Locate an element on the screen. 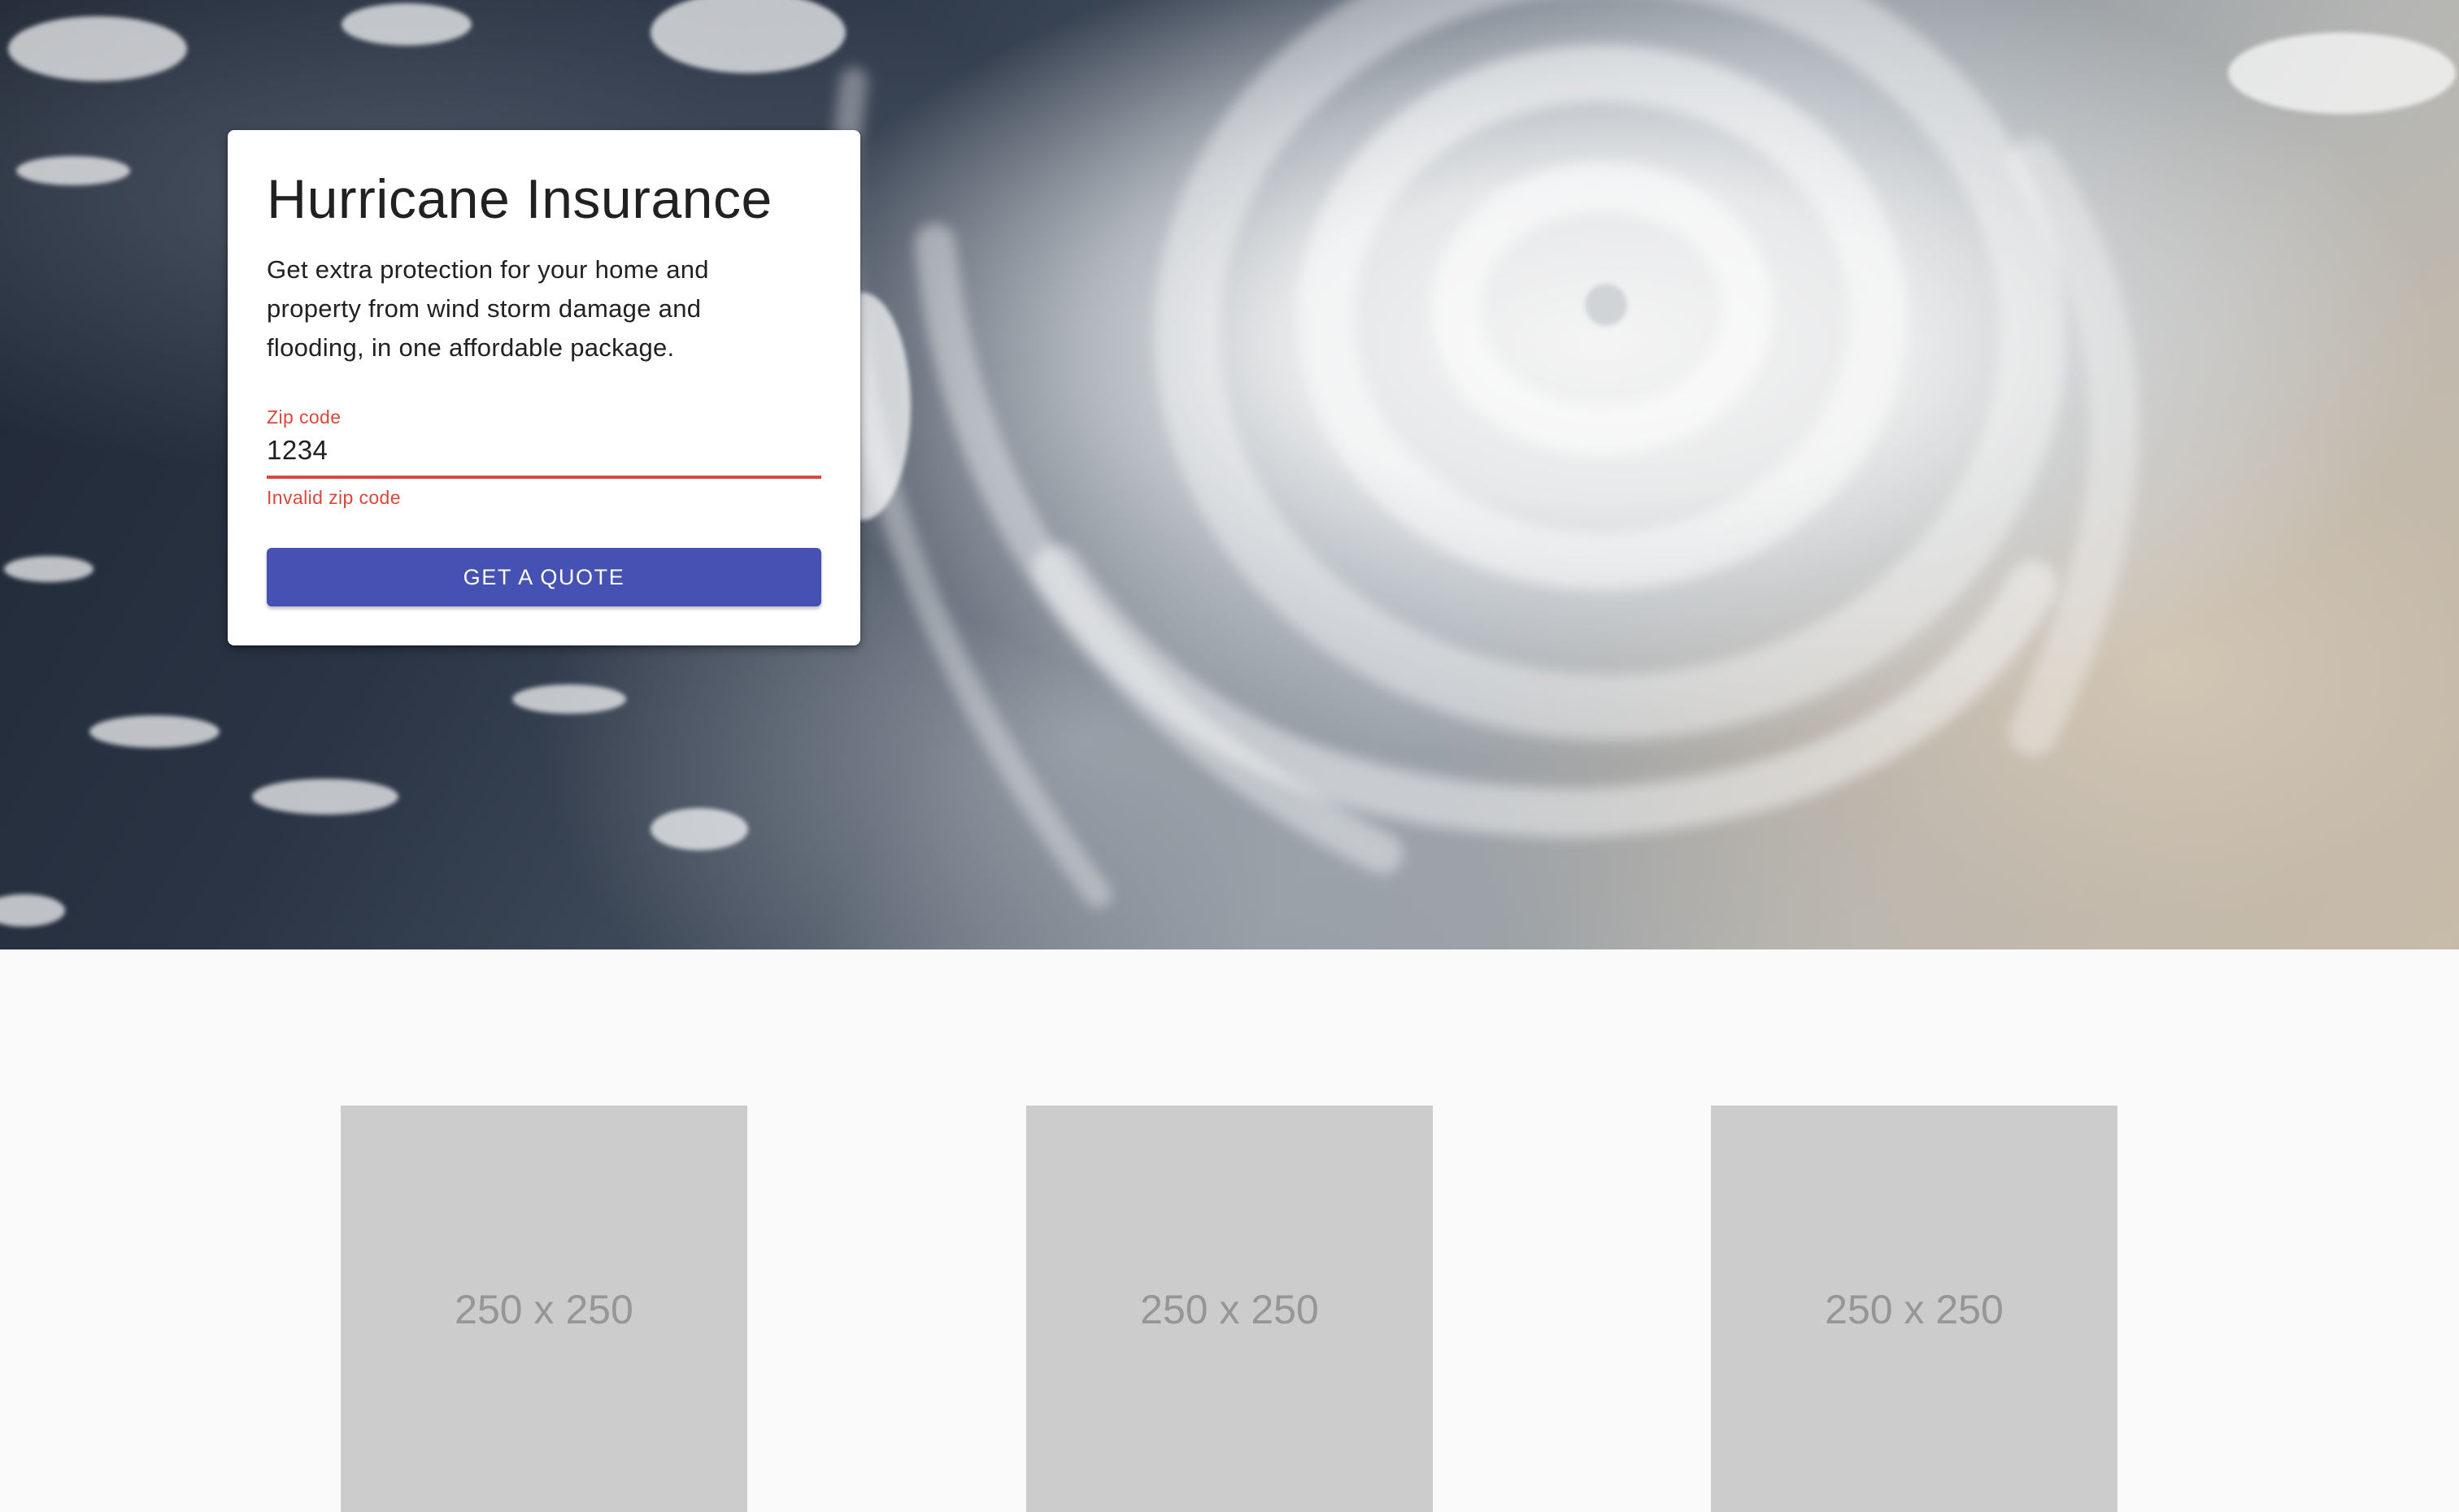 The height and width of the screenshot is (1512, 2459). zip-code-error: Invalid zip code is located at coordinates (334, 497).